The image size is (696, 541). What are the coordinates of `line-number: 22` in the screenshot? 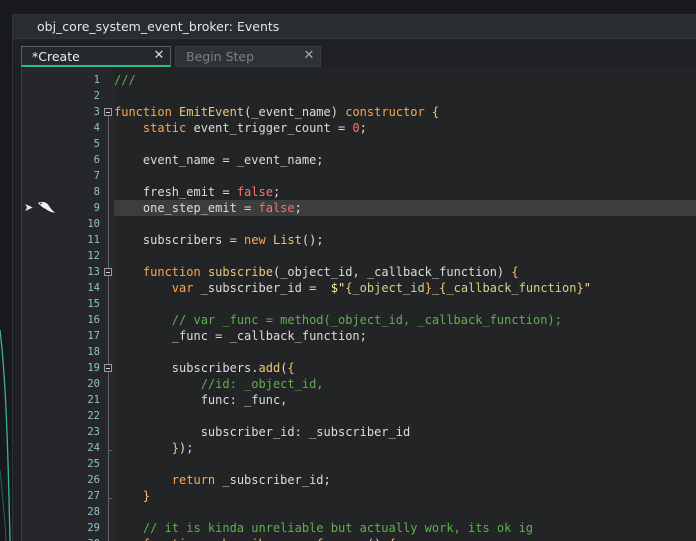 It's located at (93, 416).